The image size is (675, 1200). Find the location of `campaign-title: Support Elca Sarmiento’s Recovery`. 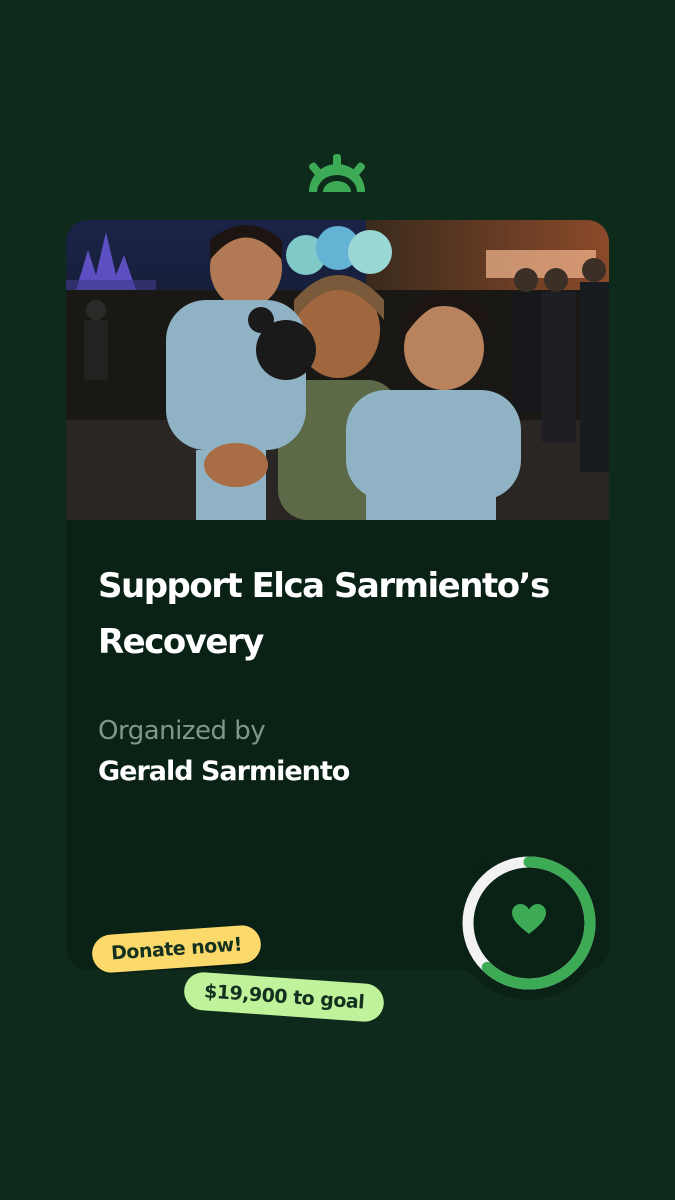

campaign-title: Support Elca Sarmiento’s Recovery is located at coordinates (343, 614).